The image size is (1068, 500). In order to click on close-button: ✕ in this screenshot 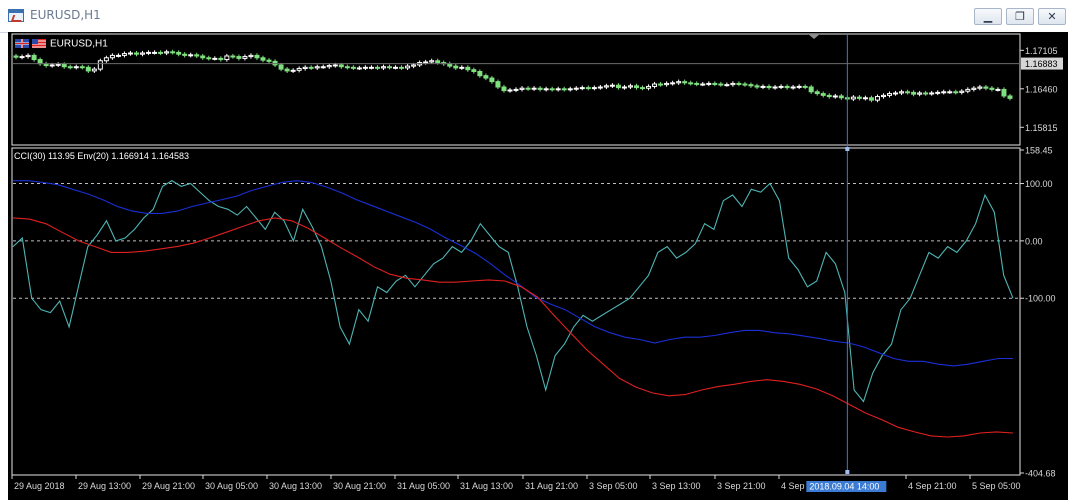, I will do `click(1052, 16)`.